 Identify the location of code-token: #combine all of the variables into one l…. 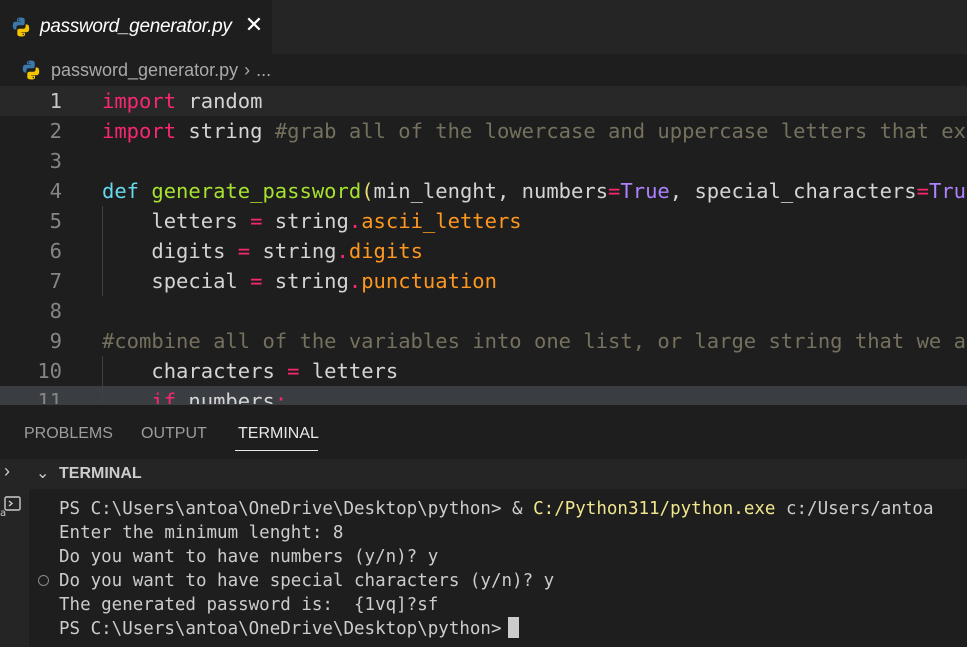
(534, 341).